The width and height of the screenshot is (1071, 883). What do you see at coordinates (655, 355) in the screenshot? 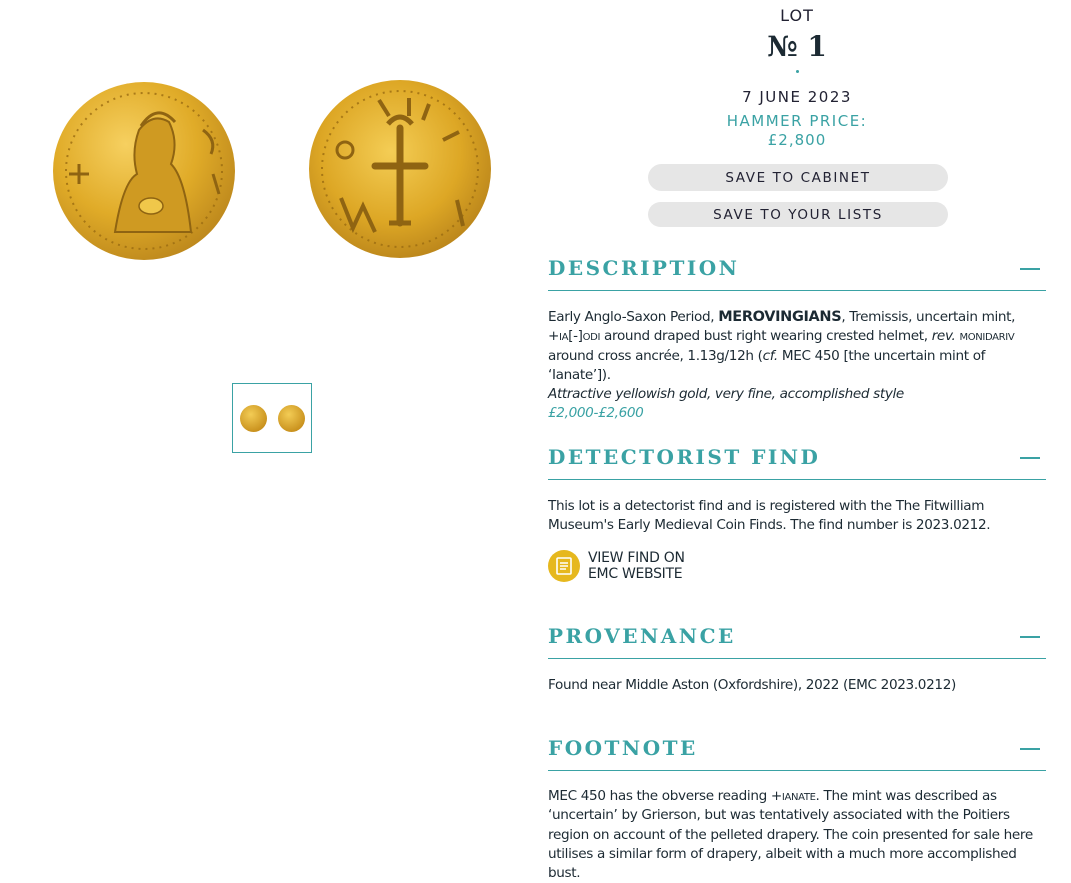
I see `description-reverse: around cross ancrée, 1.13g/12h (` at bounding box center [655, 355].